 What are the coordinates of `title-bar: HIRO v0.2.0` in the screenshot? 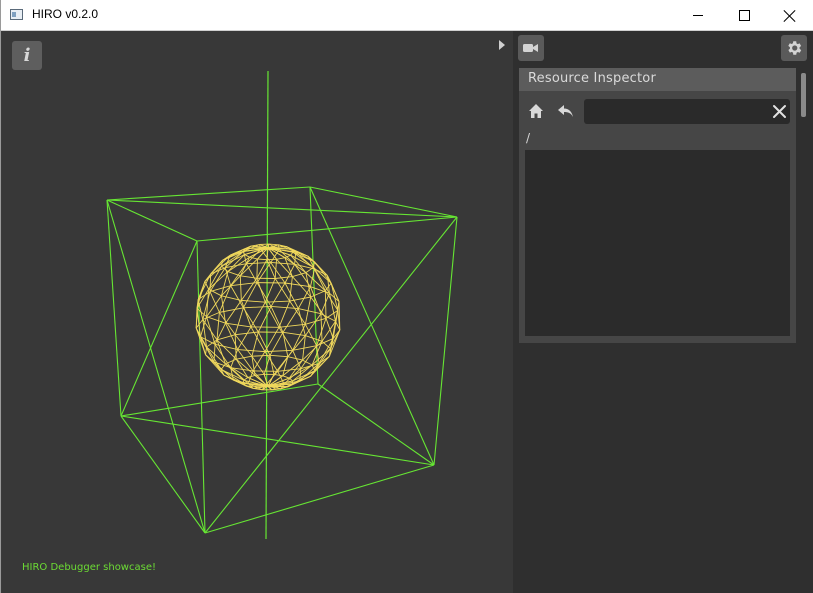 It's located at (407, 15).